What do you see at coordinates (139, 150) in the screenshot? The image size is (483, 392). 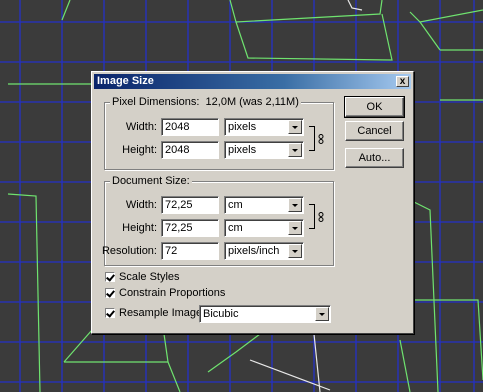 I see `pixel-height-label: Height:` at bounding box center [139, 150].